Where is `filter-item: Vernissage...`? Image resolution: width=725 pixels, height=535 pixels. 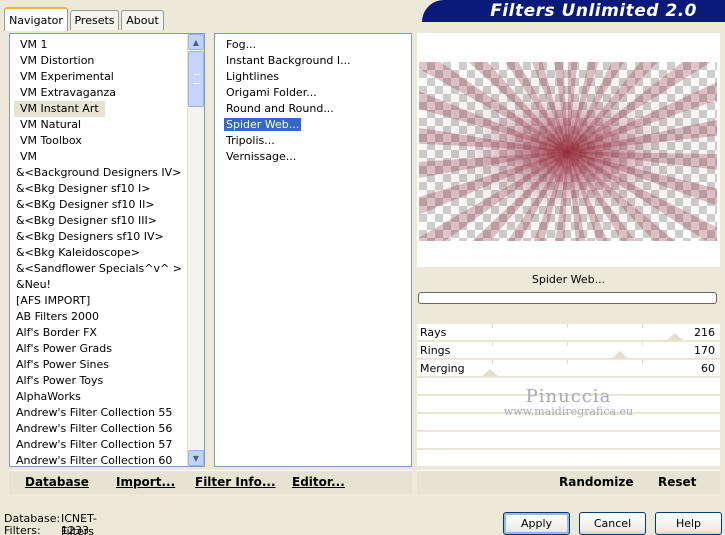 filter-item: Vernissage... is located at coordinates (313, 157).